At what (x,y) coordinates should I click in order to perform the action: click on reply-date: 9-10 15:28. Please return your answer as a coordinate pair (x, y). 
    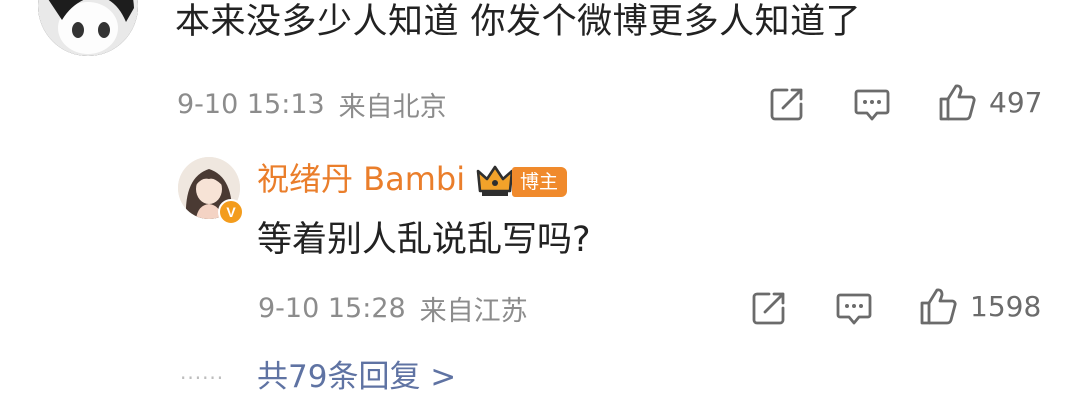
    Looking at the image, I should click on (332, 308).